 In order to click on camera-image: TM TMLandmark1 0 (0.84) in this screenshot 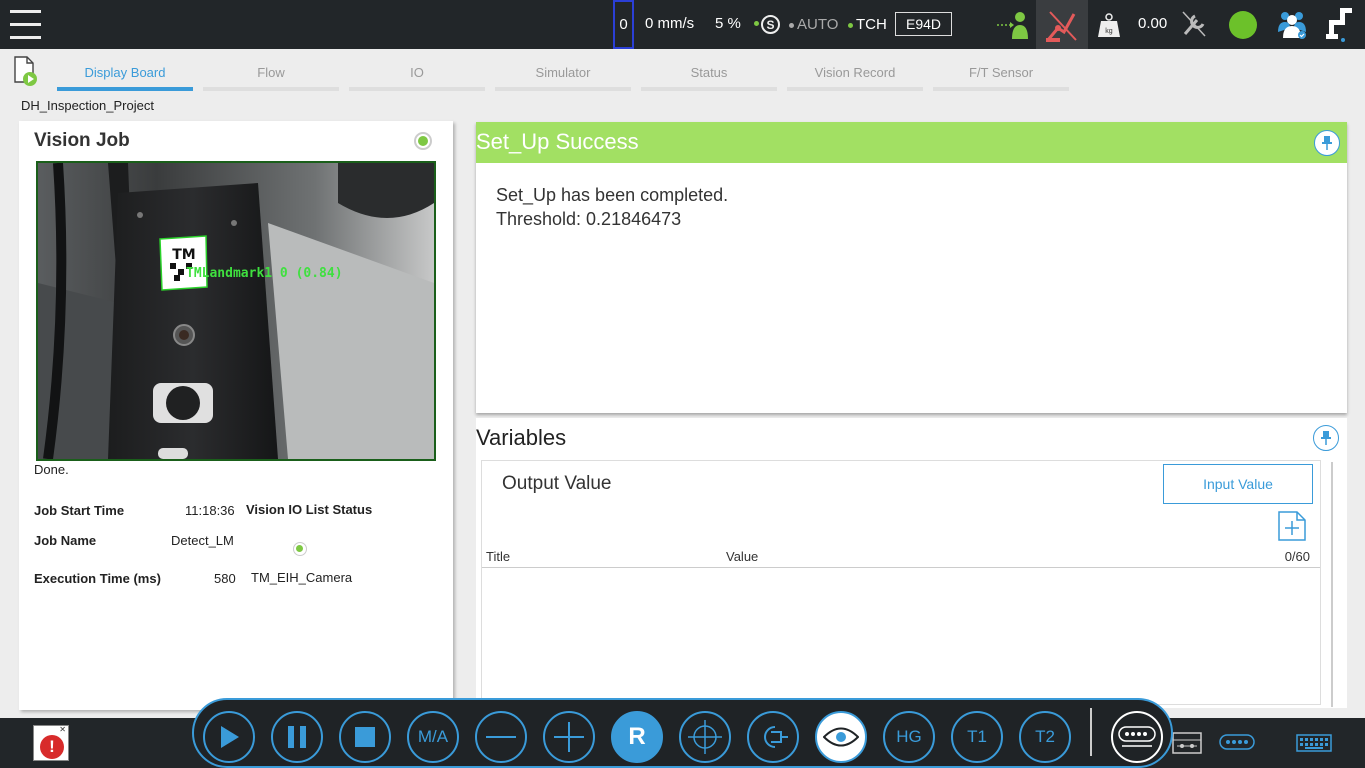, I will do `click(236, 311)`.